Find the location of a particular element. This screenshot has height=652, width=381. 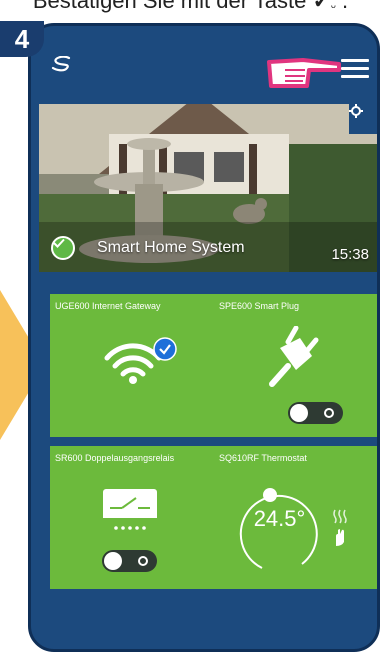

instruction-caption: Bestätigen Sie mit der Taste ✓ᴗ . is located at coordinates (190, 7).